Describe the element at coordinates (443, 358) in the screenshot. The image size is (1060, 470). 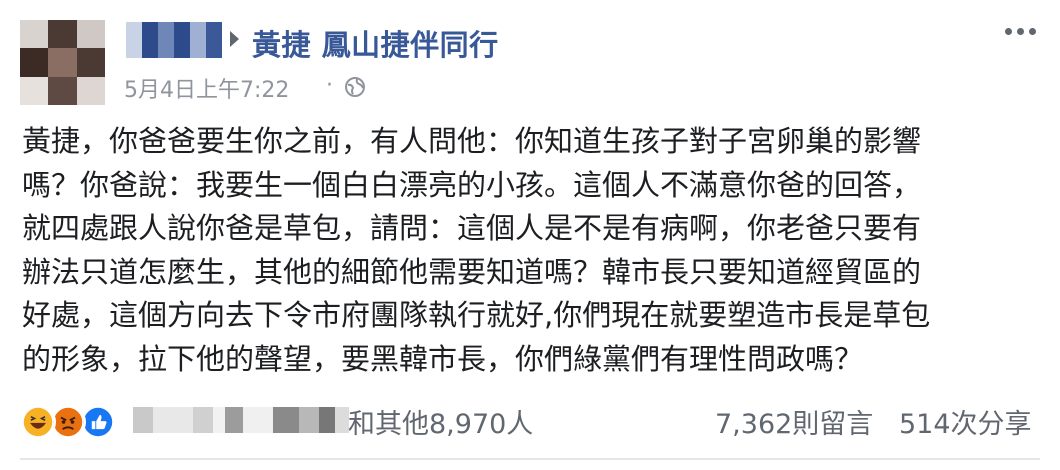
I see `post-line: 的形象，拉下他的聲望，要黑韓市長，你們綠黨們有理性問政嗎？` at that location.